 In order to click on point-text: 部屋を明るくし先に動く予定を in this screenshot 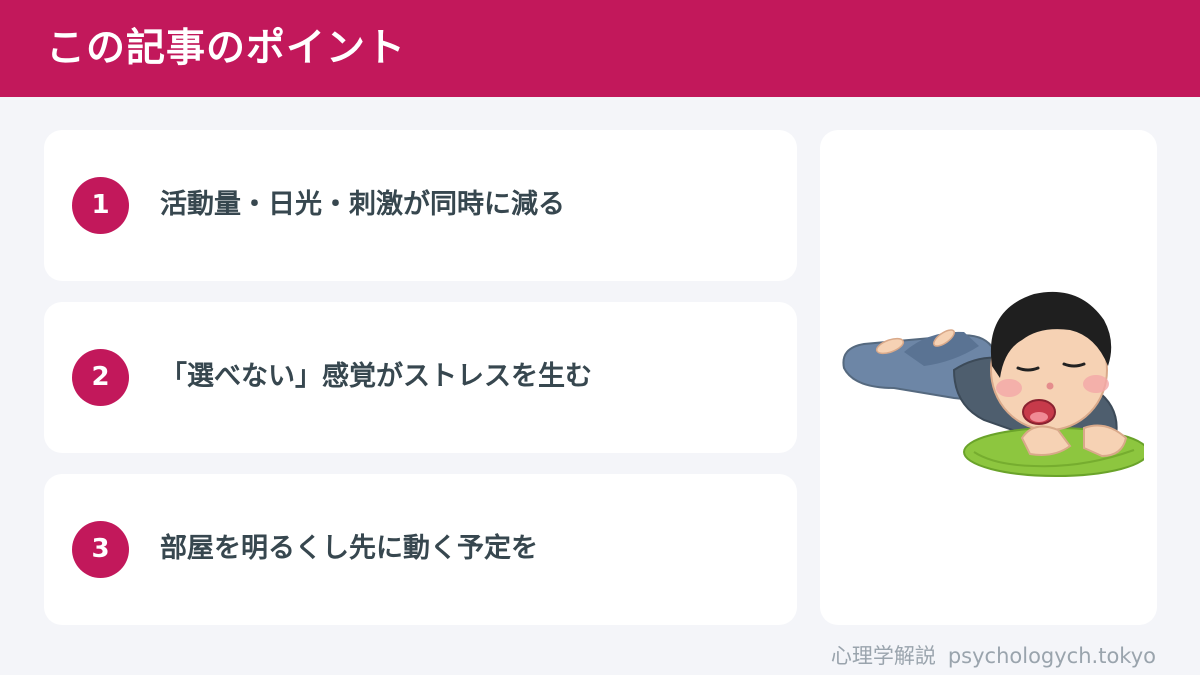, I will do `click(349, 548)`.